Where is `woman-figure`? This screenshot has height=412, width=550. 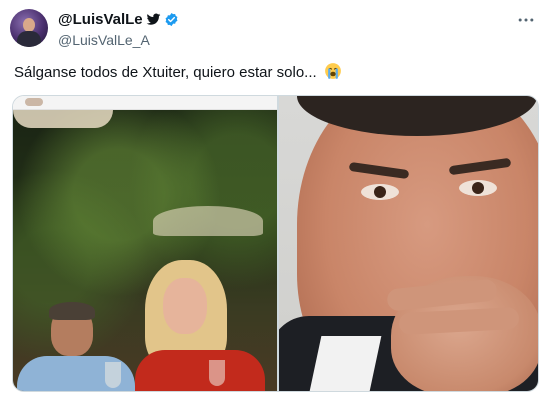 woman-figure is located at coordinates (195, 325).